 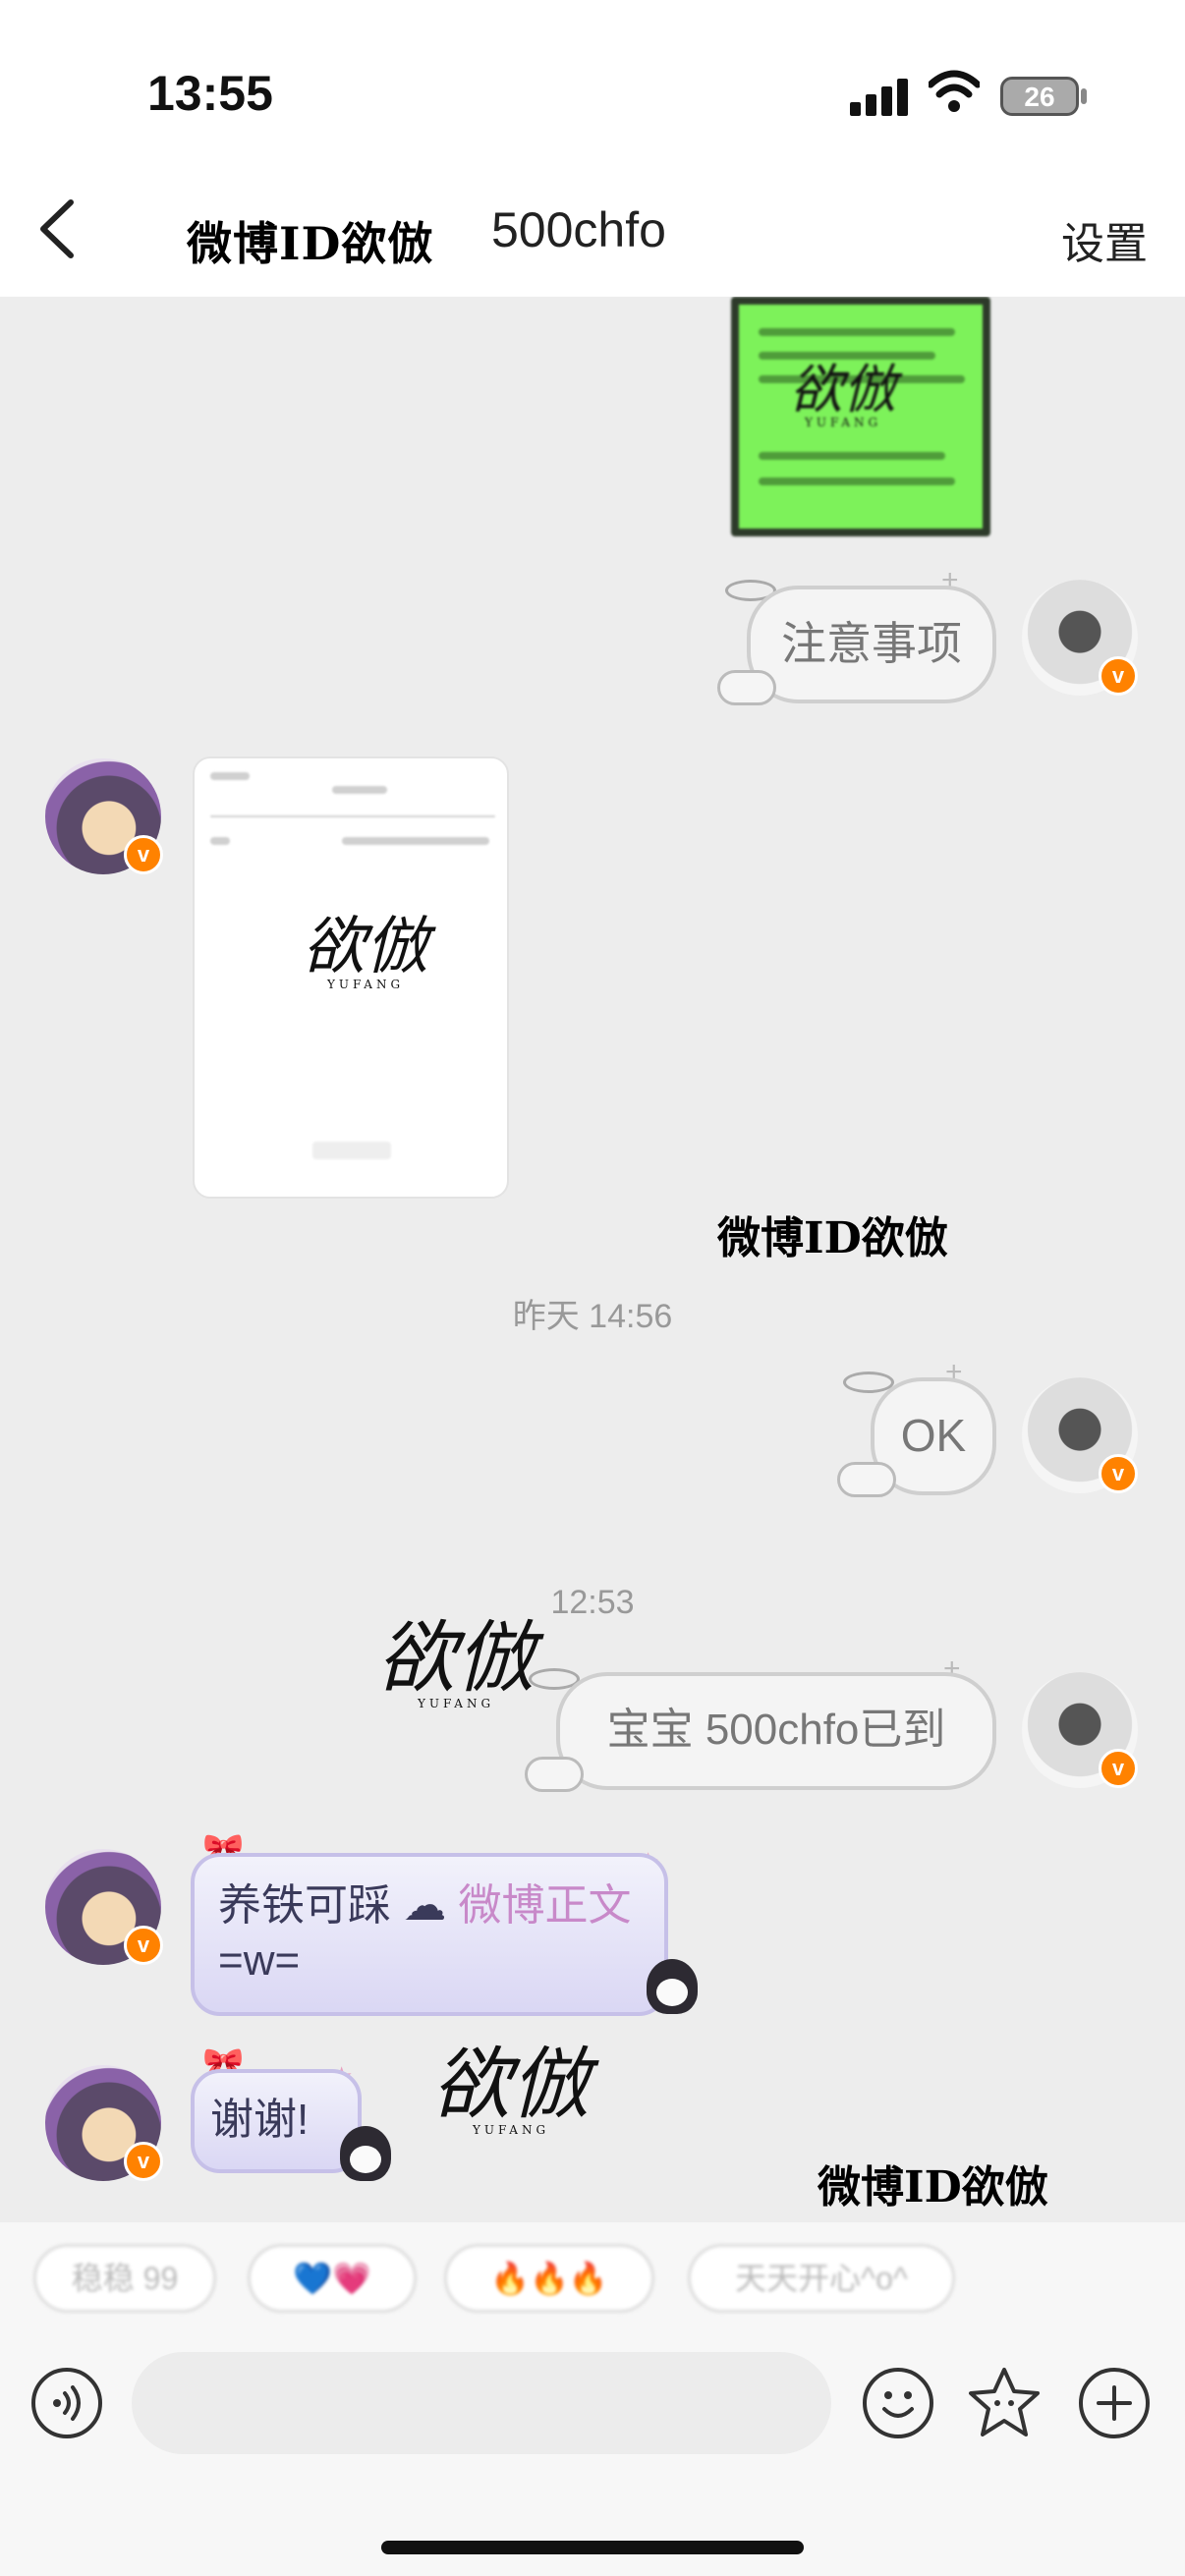 I want to click on chevron-left-icon, so click(x=59, y=229).